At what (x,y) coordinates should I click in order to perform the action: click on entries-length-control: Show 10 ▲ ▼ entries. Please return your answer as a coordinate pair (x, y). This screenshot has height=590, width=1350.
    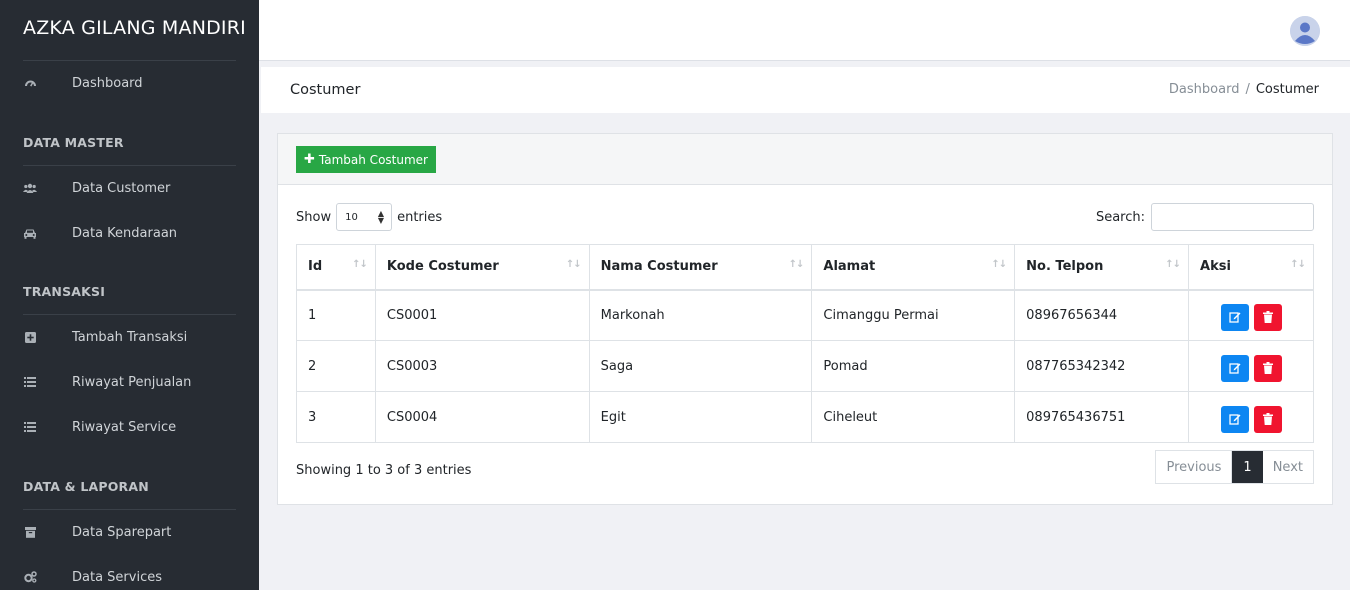
    Looking at the image, I should click on (369, 217).